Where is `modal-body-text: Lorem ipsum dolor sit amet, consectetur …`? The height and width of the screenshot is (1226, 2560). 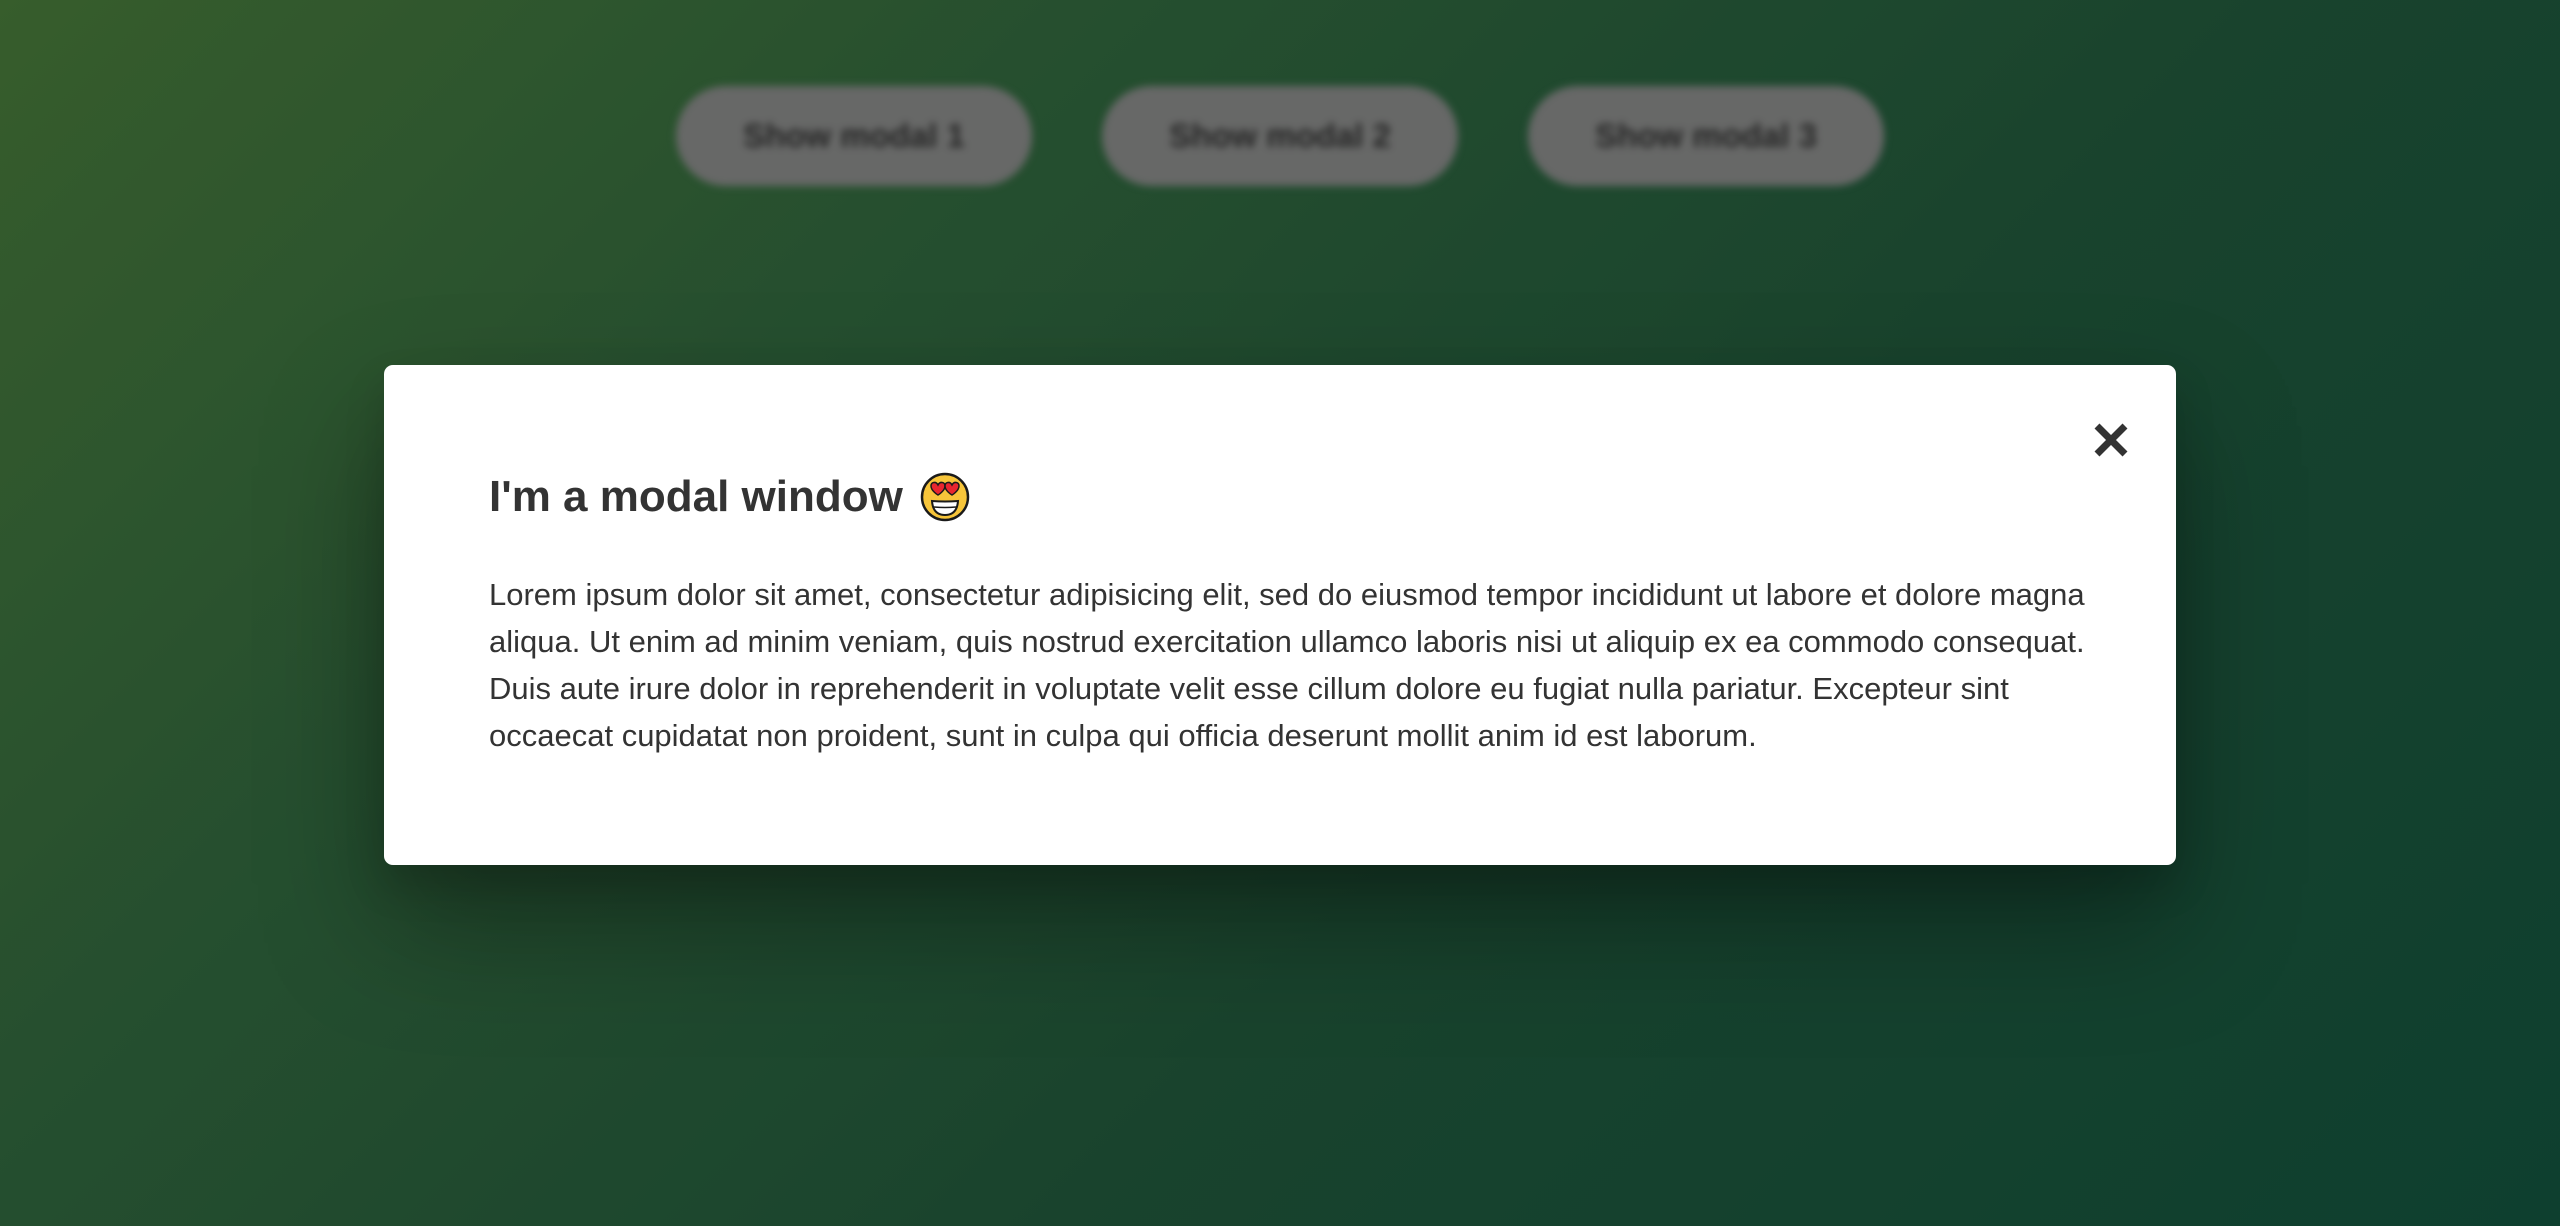 modal-body-text: Lorem ipsum dolor sit amet, consectetur … is located at coordinates (1287, 665).